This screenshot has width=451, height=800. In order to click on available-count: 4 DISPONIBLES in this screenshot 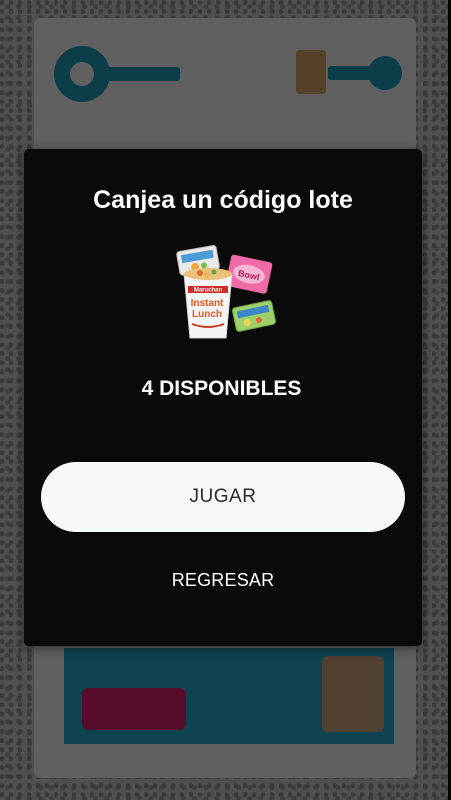, I will do `click(221, 388)`.